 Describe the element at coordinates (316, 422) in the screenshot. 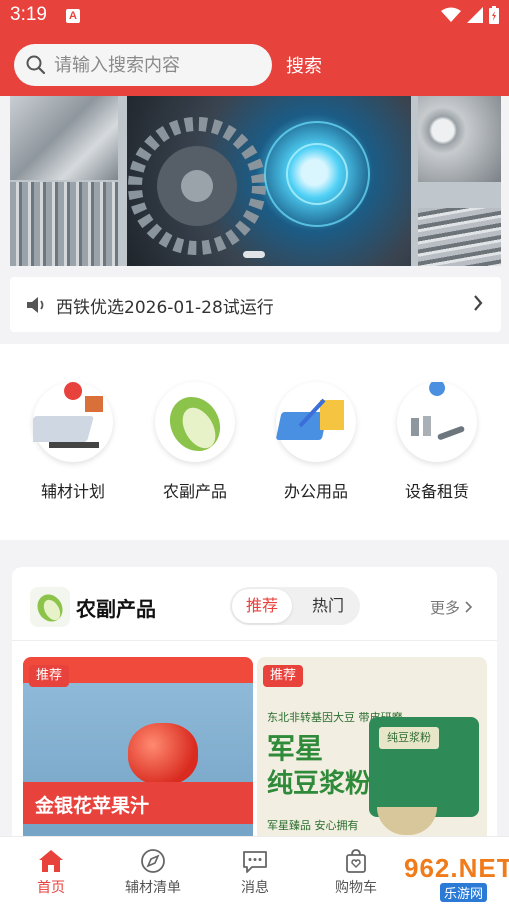

I see `office-supplies-icon` at that location.